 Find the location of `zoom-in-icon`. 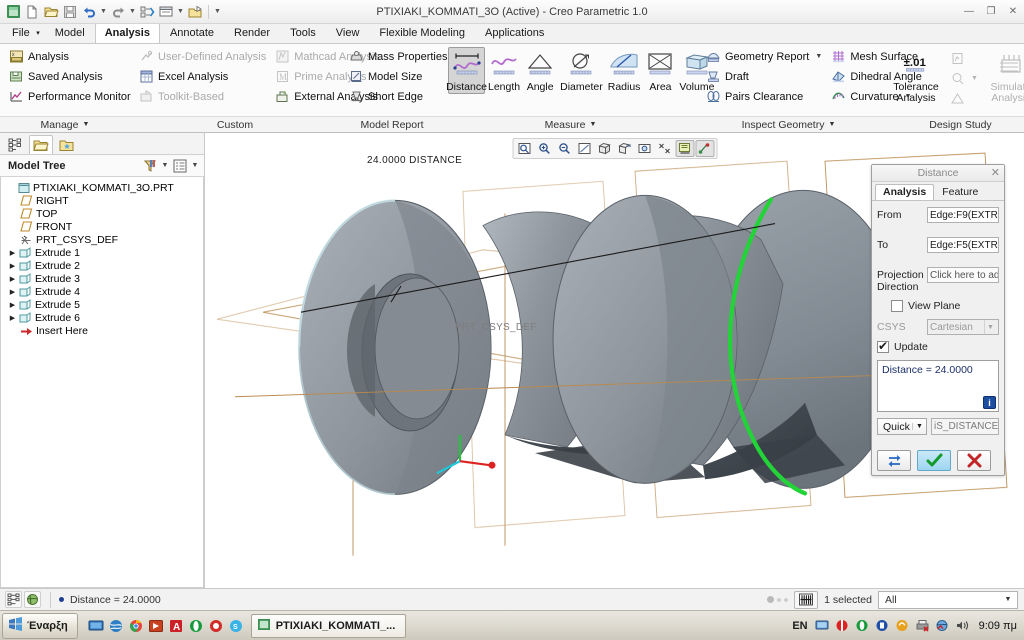

zoom-in-icon is located at coordinates (544, 148).